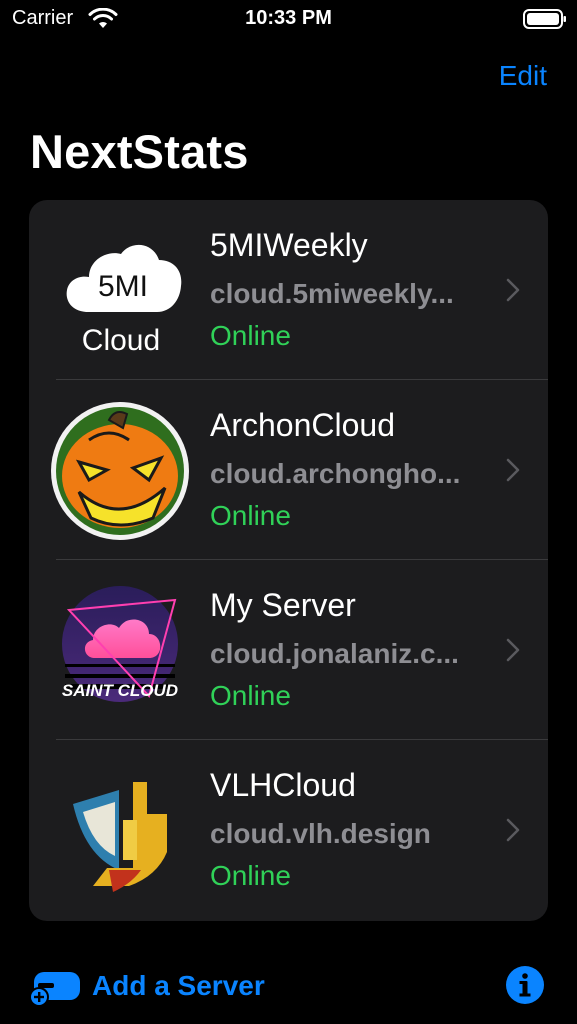 This screenshot has height=1024, width=577. What do you see at coordinates (320, 833) in the screenshot?
I see `server-url: cloud.vlh.design` at bounding box center [320, 833].